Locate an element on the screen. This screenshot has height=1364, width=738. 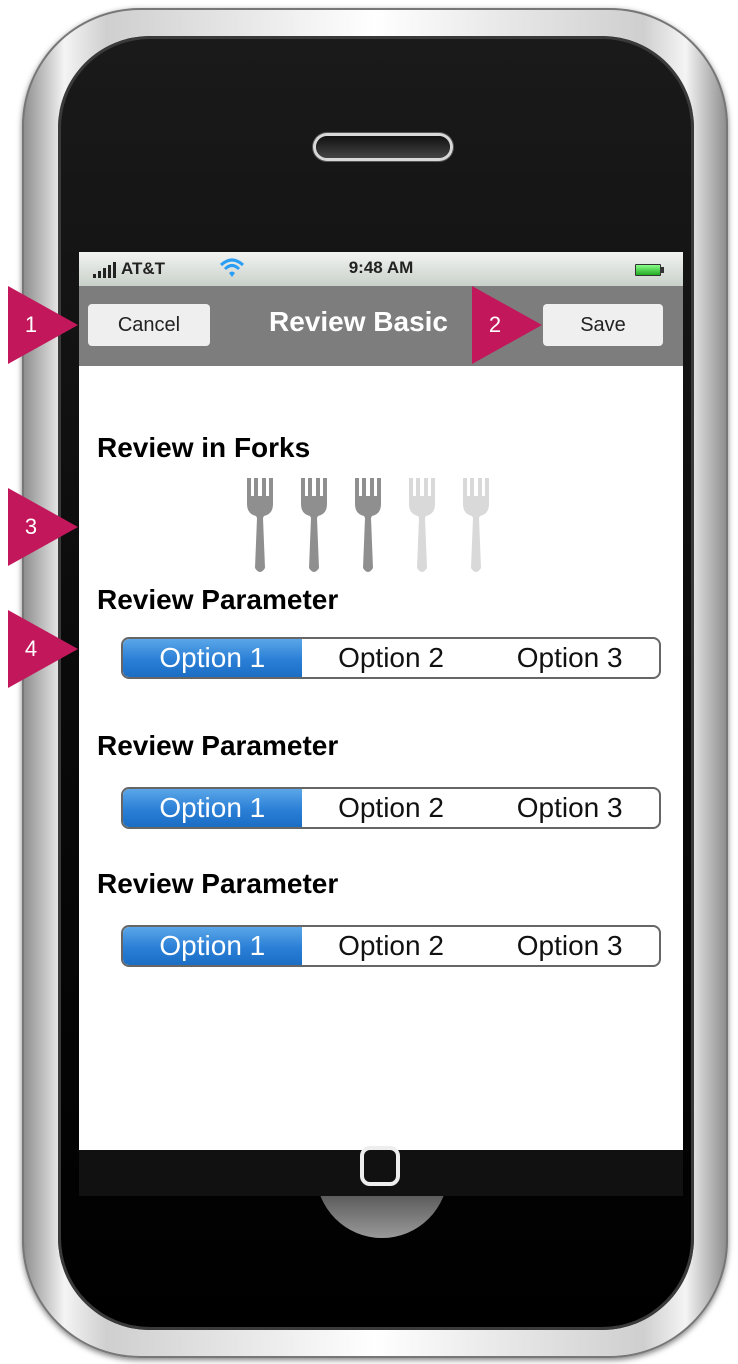
fork-rating is located at coordinates (368, 527).